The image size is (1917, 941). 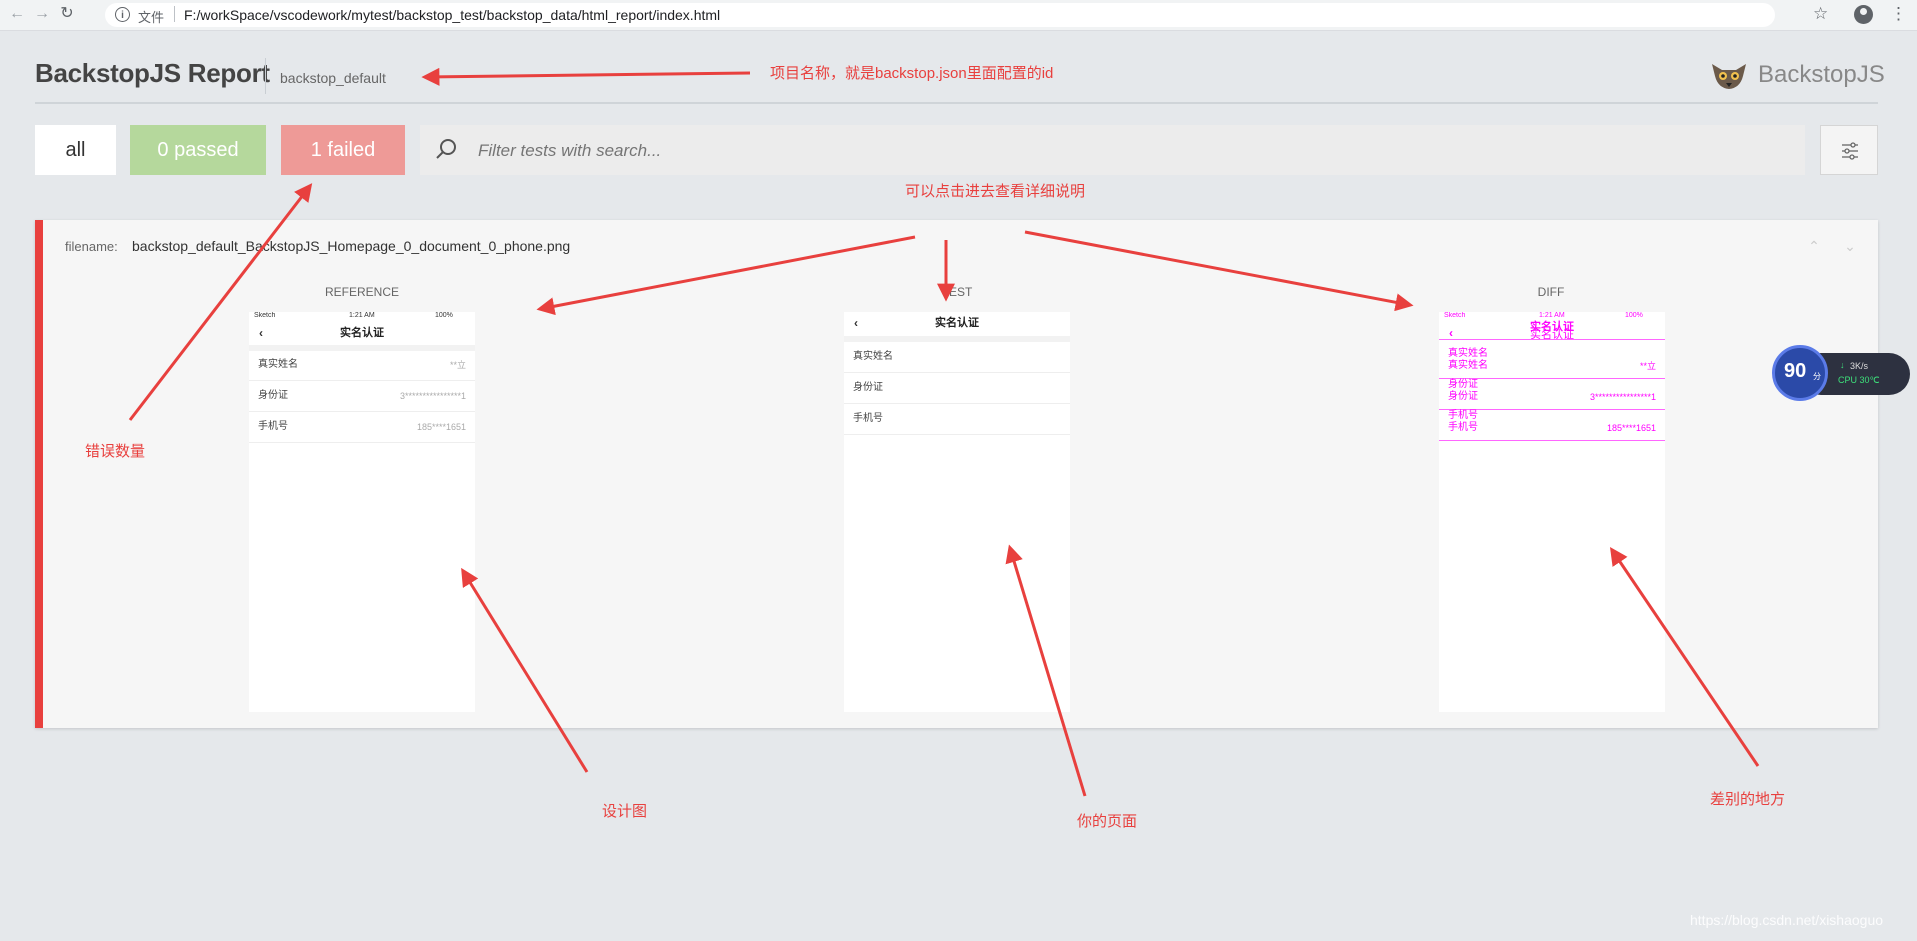 What do you see at coordinates (1795, 371) in the screenshot?
I see `score-value: 90` at bounding box center [1795, 371].